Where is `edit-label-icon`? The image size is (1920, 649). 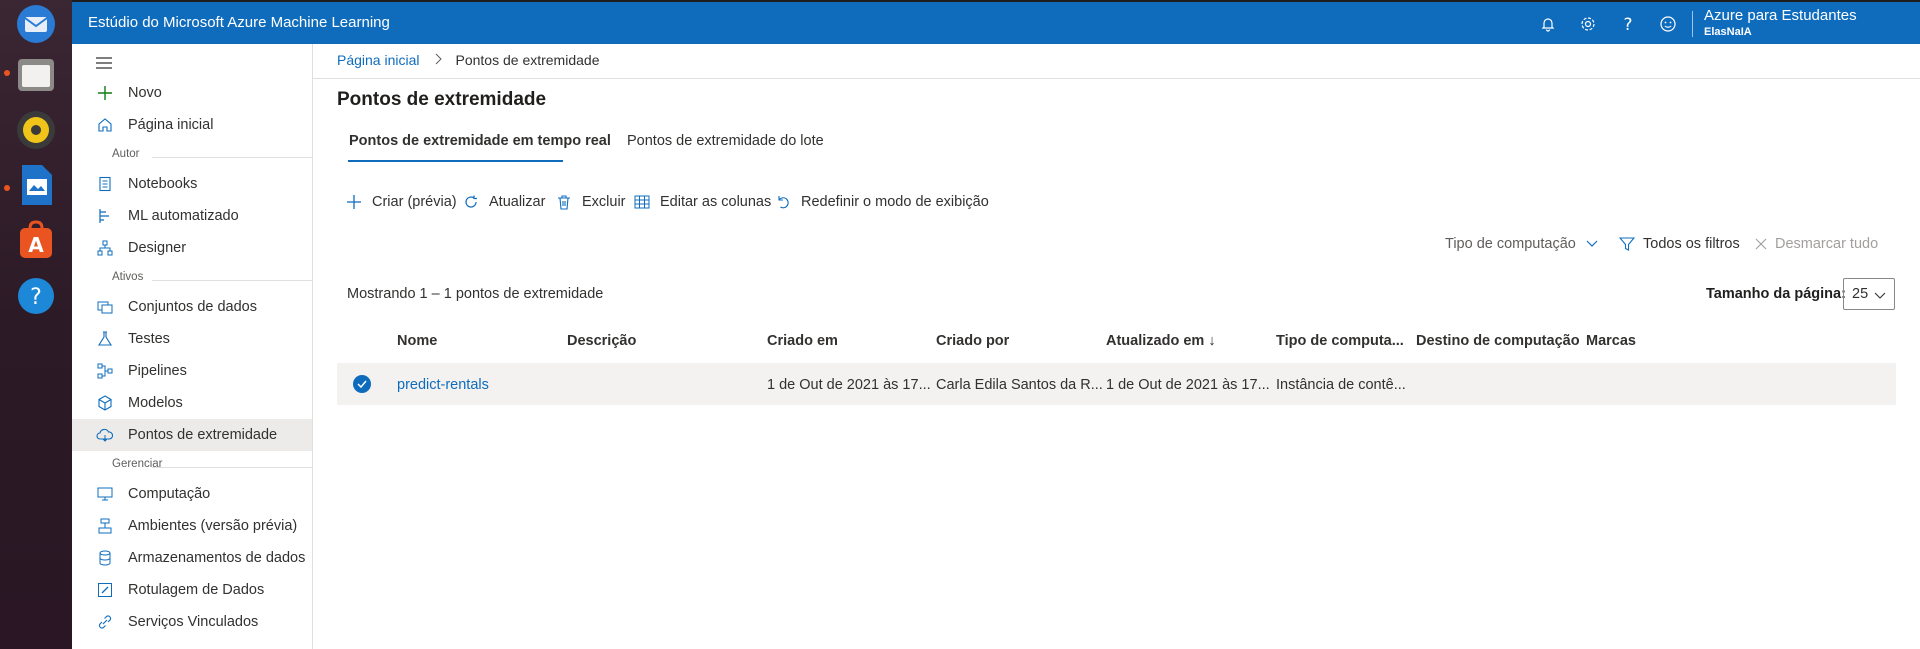
edit-label-icon is located at coordinates (105, 590).